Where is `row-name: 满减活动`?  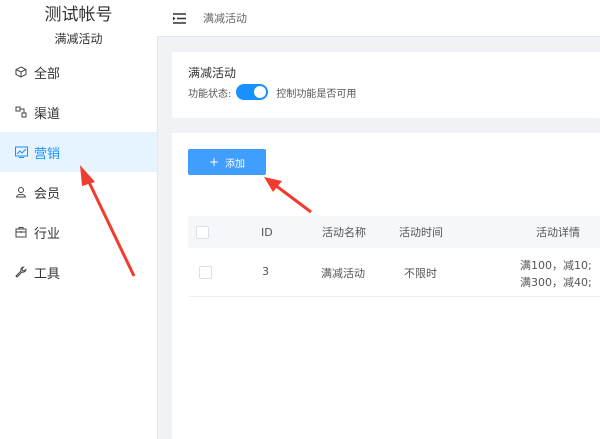
row-name: 满减活动 is located at coordinates (343, 273).